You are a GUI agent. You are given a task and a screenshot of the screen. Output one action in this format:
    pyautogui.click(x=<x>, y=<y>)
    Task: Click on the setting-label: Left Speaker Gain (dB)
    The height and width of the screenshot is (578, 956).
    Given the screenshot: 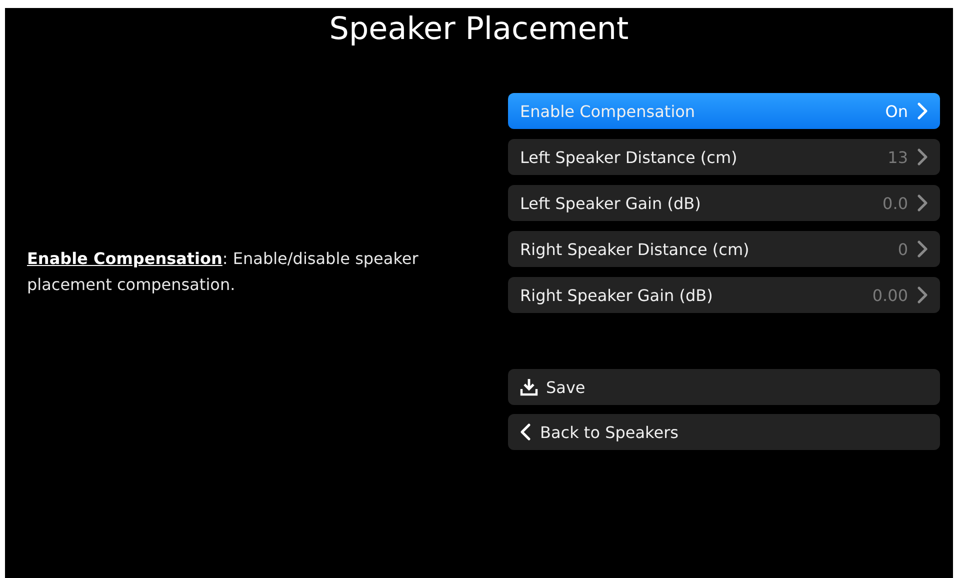 What is the action you would take?
    pyautogui.click(x=611, y=203)
    